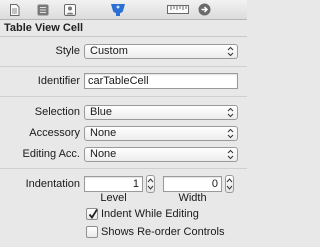  I want to click on connections-arrow-icon, so click(204, 9).